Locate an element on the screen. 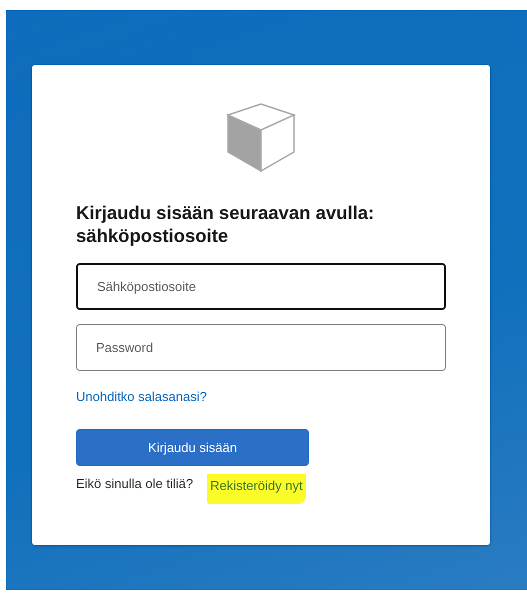 The width and height of the screenshot is (527, 594). input-field: Sähköpostiosoite is located at coordinates (261, 286).